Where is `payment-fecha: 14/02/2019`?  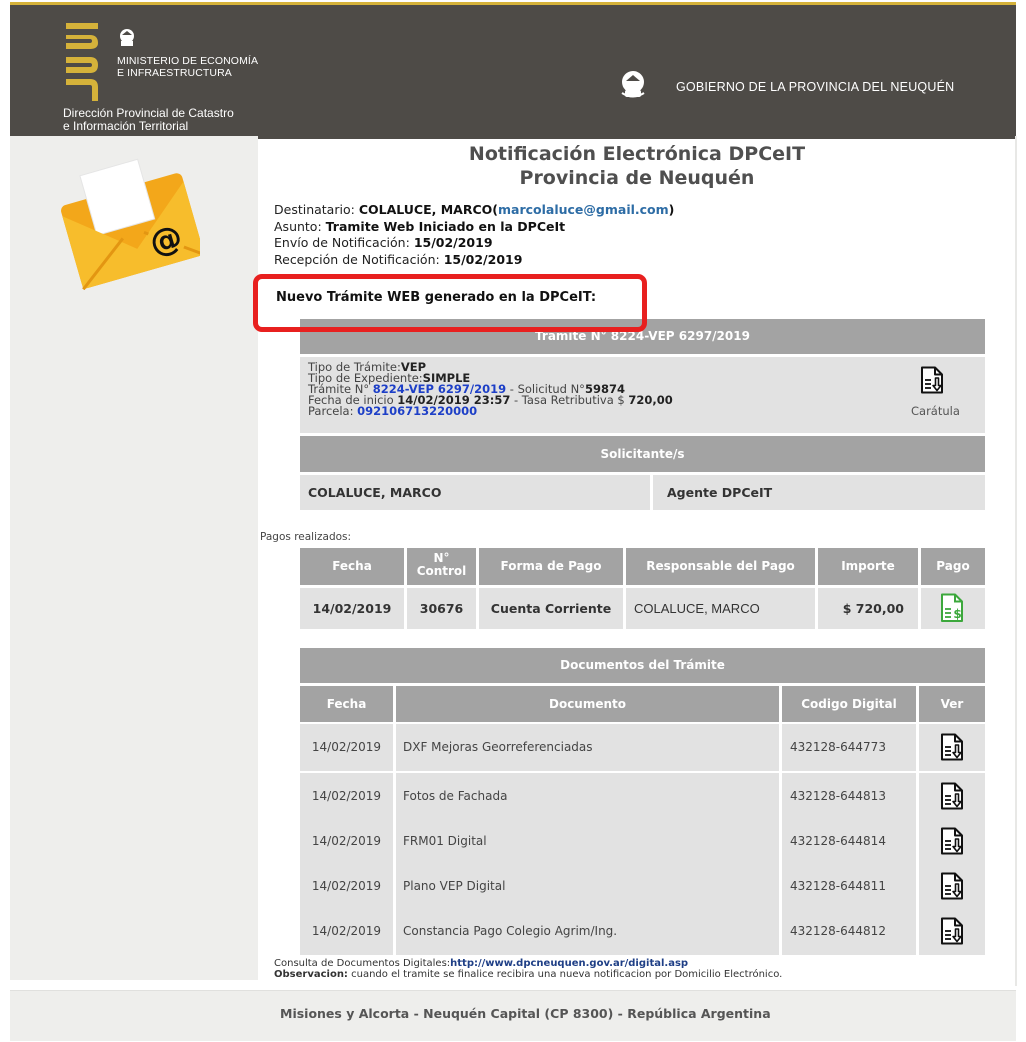
payment-fecha: 14/02/2019 is located at coordinates (352, 608).